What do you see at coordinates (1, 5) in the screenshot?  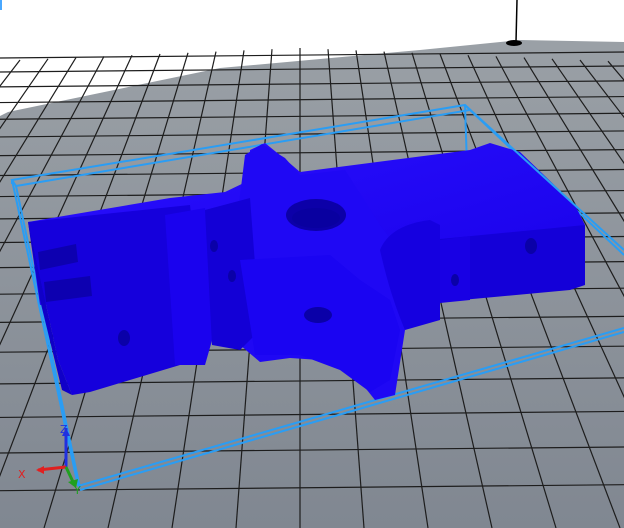 I see `edge-marker` at bounding box center [1, 5].